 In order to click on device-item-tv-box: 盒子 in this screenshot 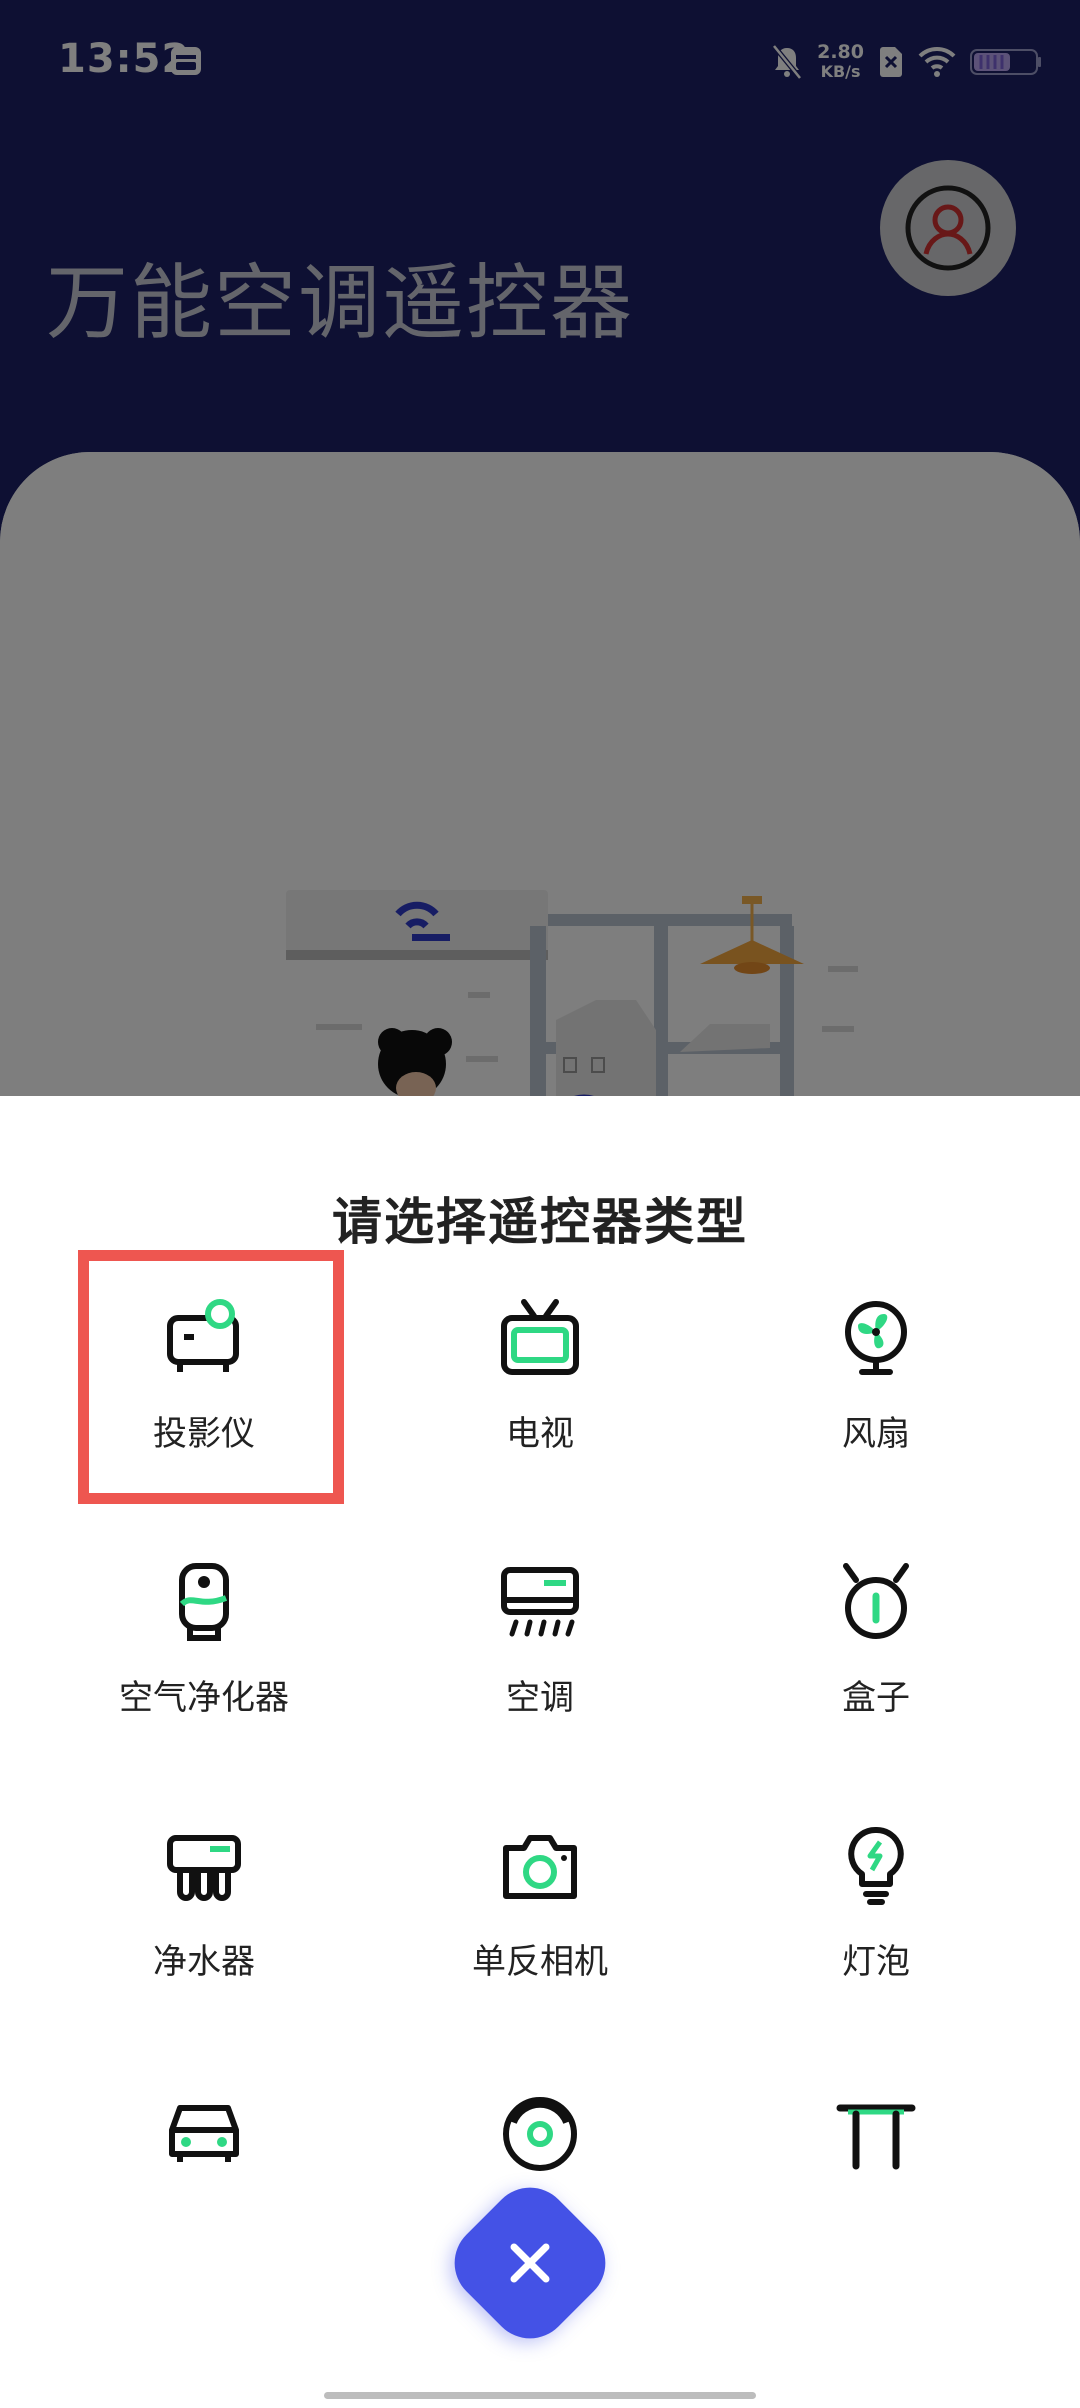, I will do `click(876, 1640)`.